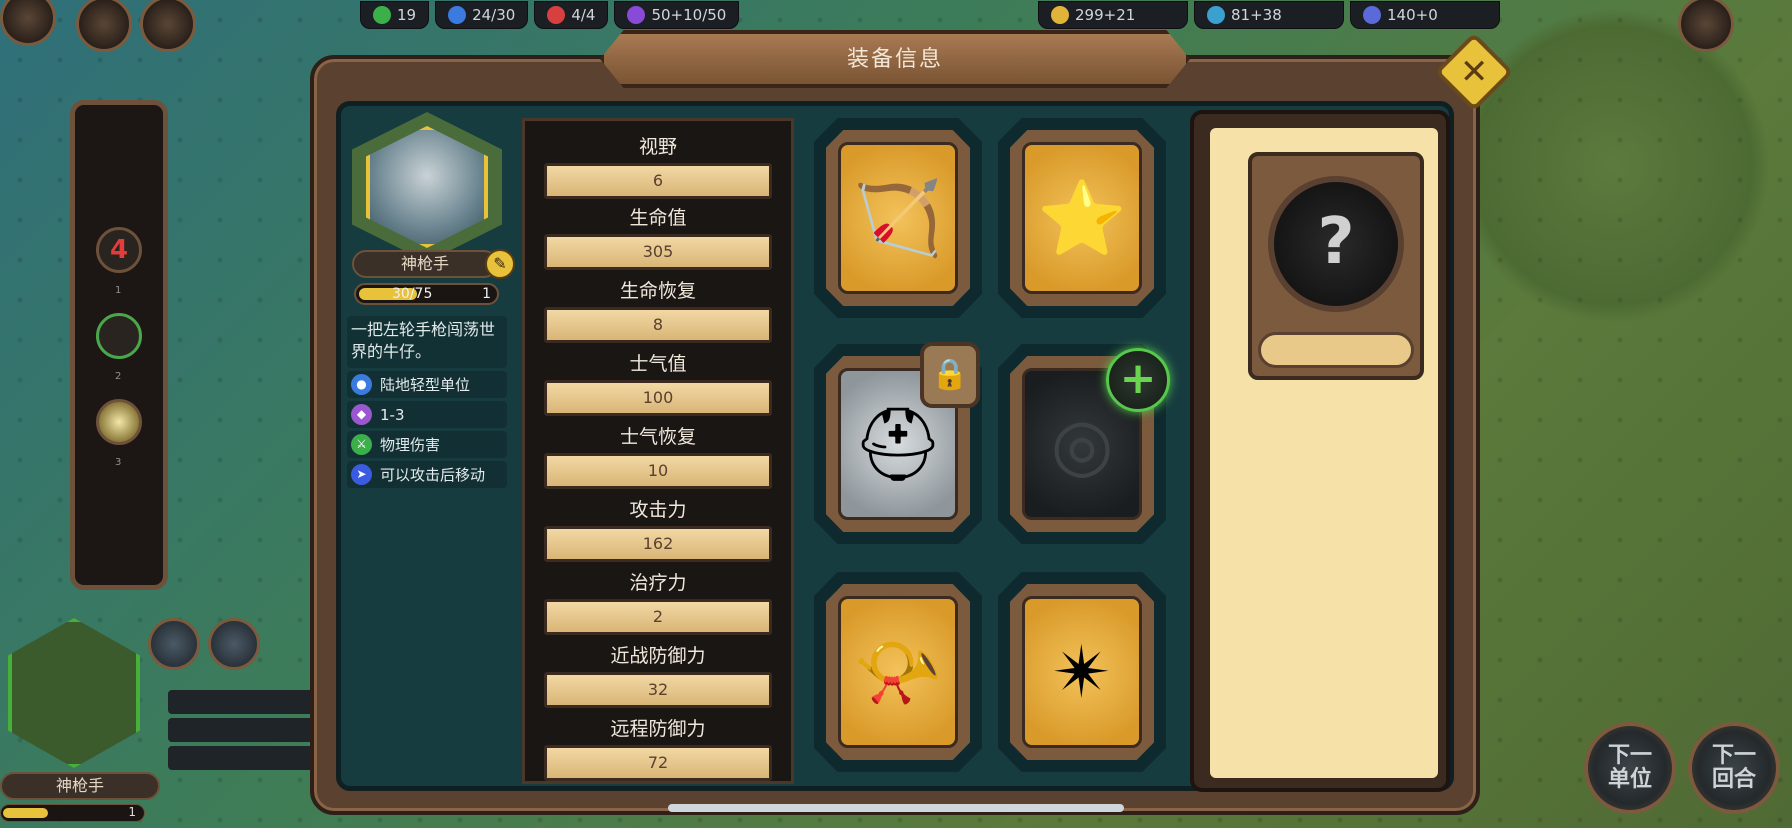 The image size is (1792, 828). Describe the element at coordinates (361, 414) in the screenshot. I see `range-icon: ◆` at that location.